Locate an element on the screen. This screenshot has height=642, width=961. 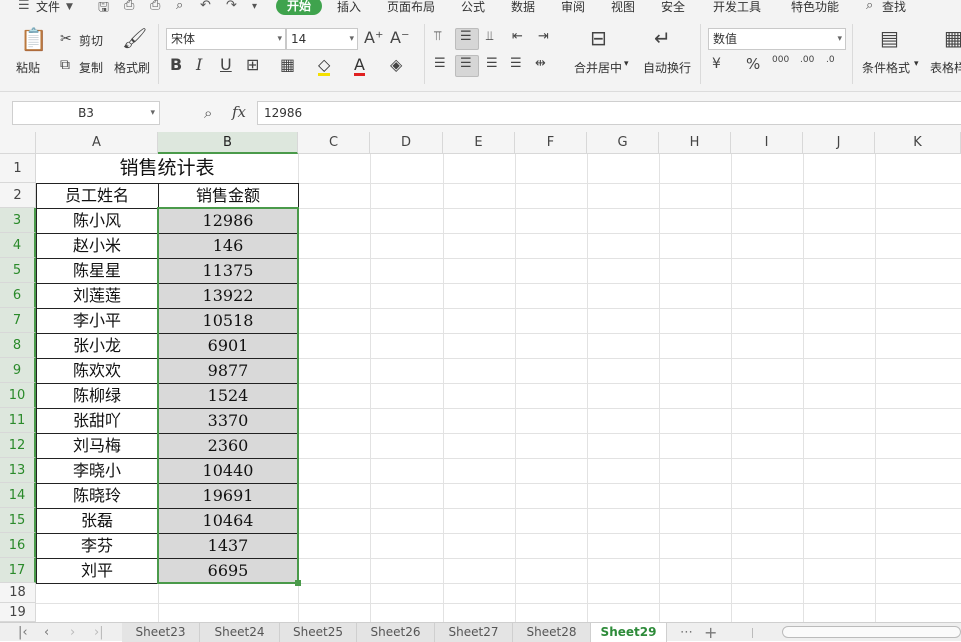
format-painter-button: 格式刷 is located at coordinates (132, 67).